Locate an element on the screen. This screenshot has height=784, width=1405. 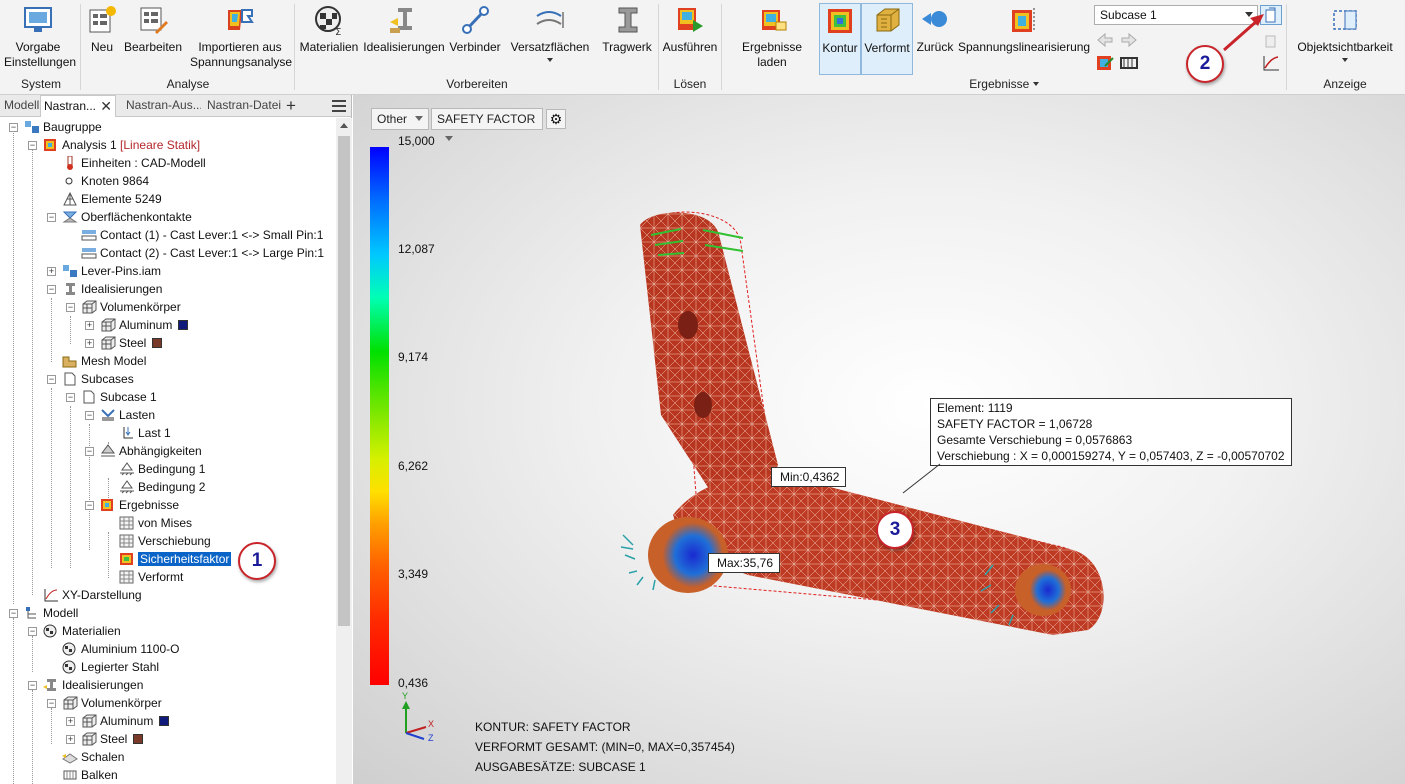
tree-aluminum: Aluminum is located at coordinates (144, 325).